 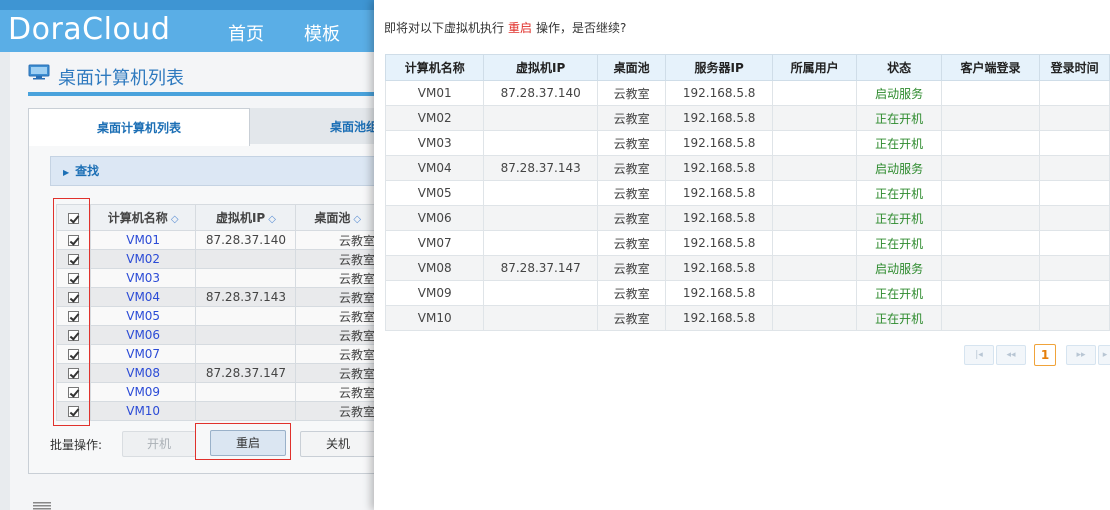 What do you see at coordinates (218, 373) in the screenshot?
I see `table-row: VM08 87.28.37.147 云教室` at bounding box center [218, 373].